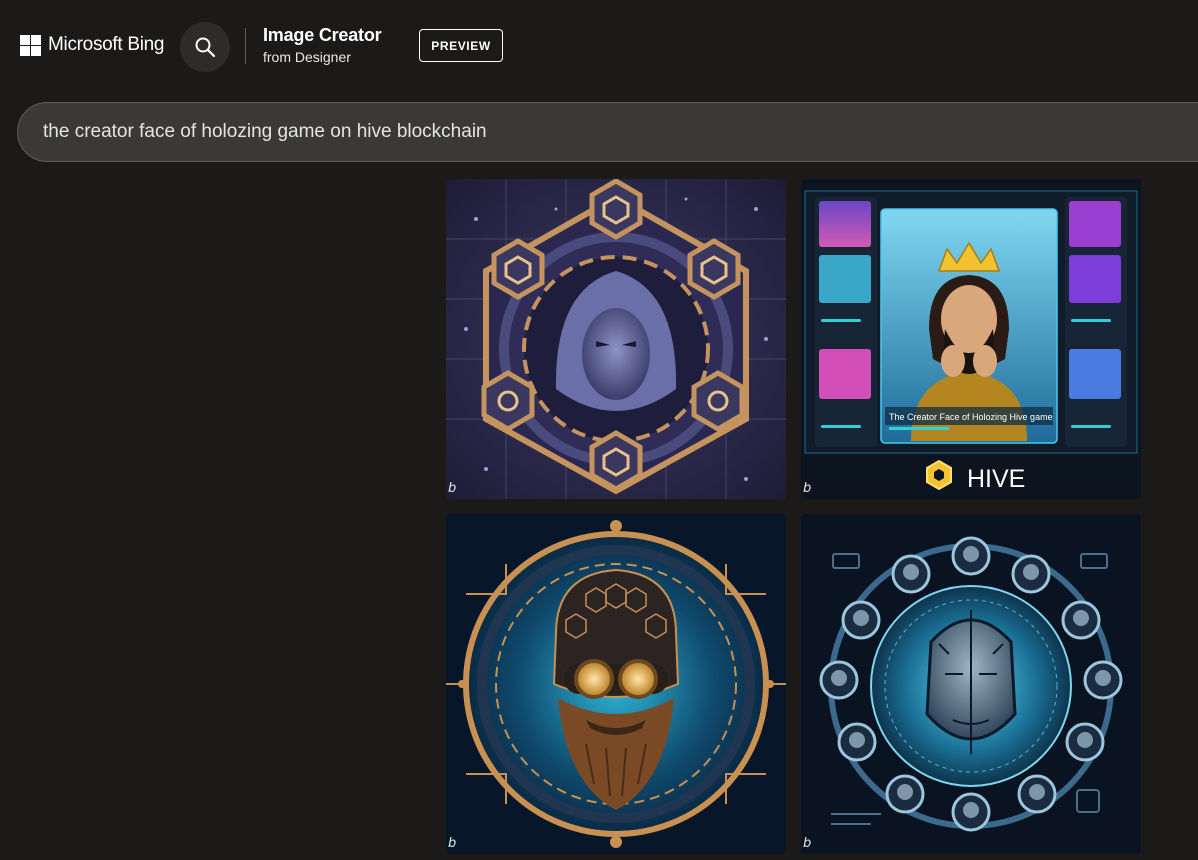 This screenshot has width=1198, height=860. What do you see at coordinates (996, 479) in the screenshot?
I see `hive-logo-text: HIVE` at bounding box center [996, 479].